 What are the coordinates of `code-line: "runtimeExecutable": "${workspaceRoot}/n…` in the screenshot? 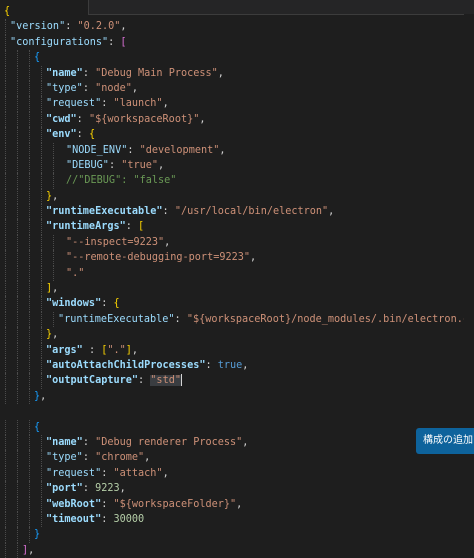 It's located at (237, 319).